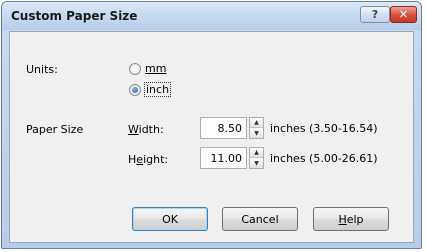 The width and height of the screenshot is (426, 252). What do you see at coordinates (223, 158) in the screenshot?
I see `height-input: 11.00` at bounding box center [223, 158].